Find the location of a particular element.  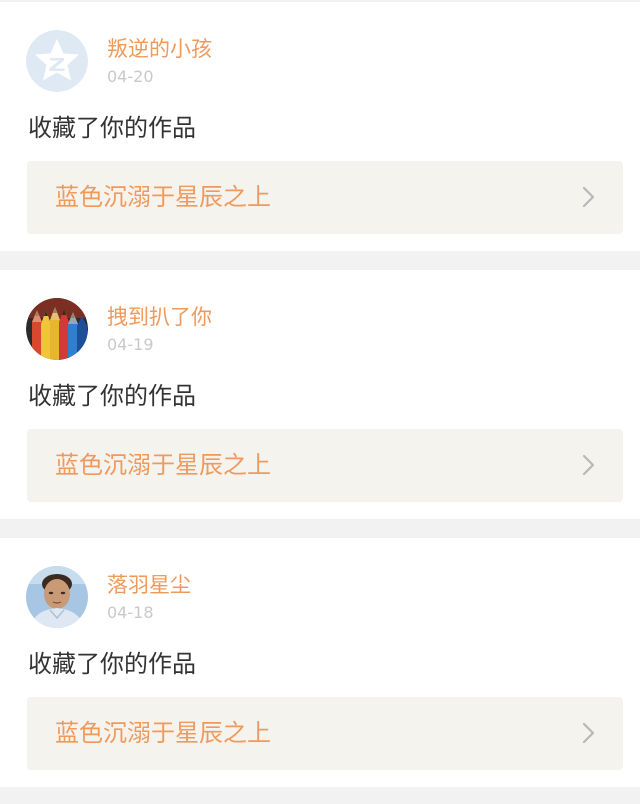

timestamp: 04-19 is located at coordinates (130, 344).